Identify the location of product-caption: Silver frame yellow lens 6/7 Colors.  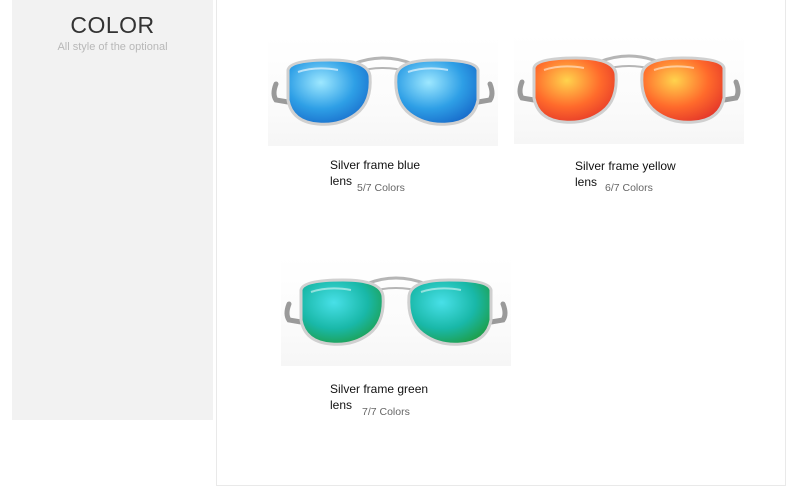
(630, 176).